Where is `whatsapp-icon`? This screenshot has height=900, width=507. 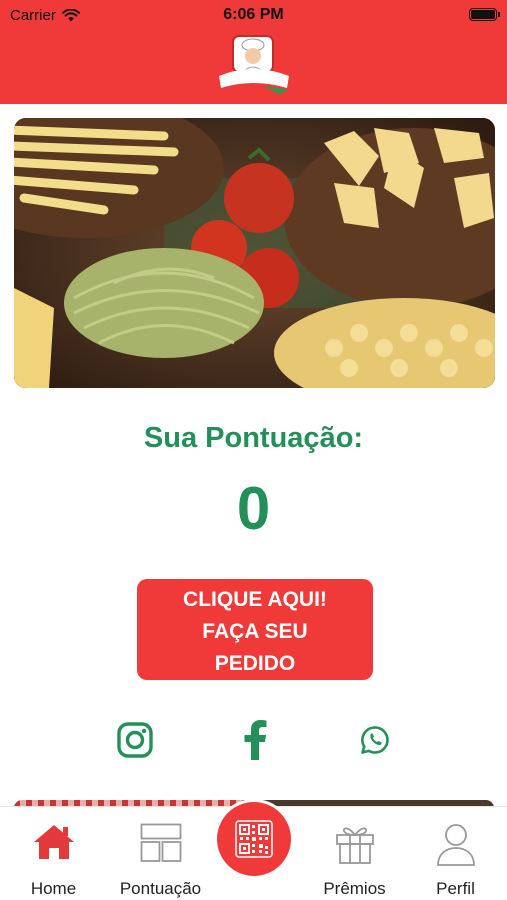
whatsapp-icon is located at coordinates (375, 740).